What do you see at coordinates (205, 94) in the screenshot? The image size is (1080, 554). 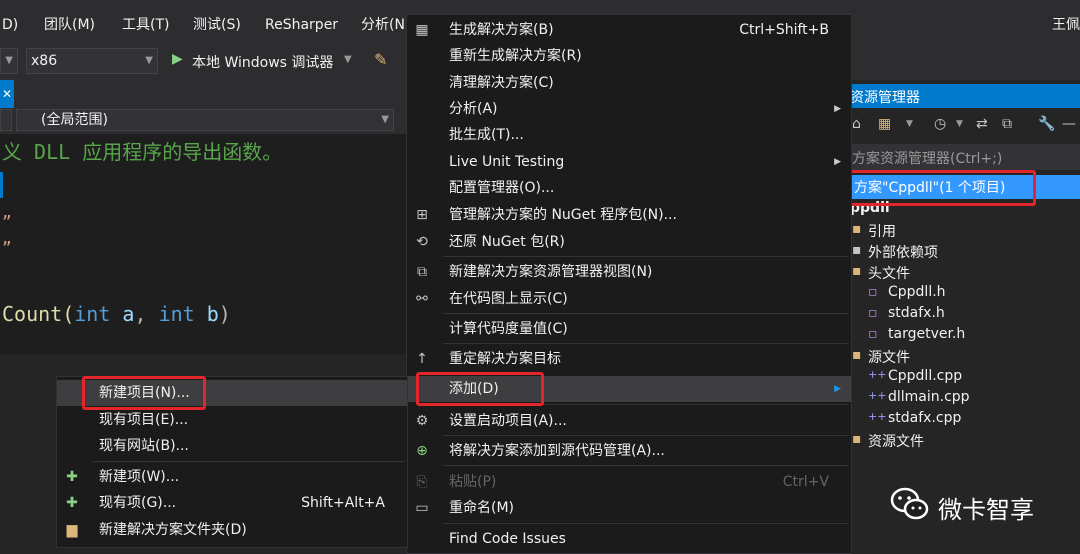 I see `editor-tab-strip: ✕` at bounding box center [205, 94].